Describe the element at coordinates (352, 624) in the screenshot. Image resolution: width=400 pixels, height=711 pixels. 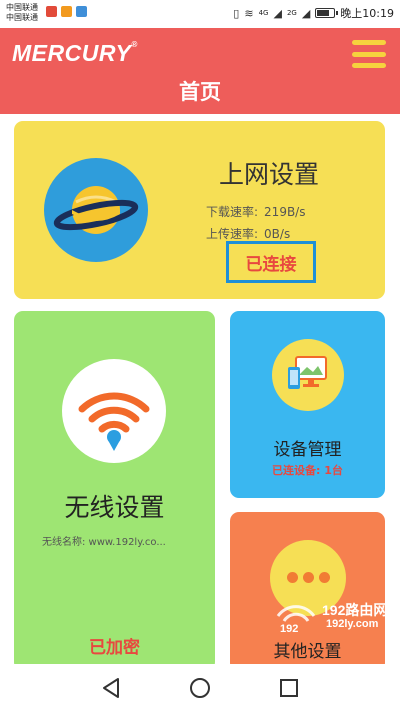
I see `watermark-url: 192ly.com` at that location.